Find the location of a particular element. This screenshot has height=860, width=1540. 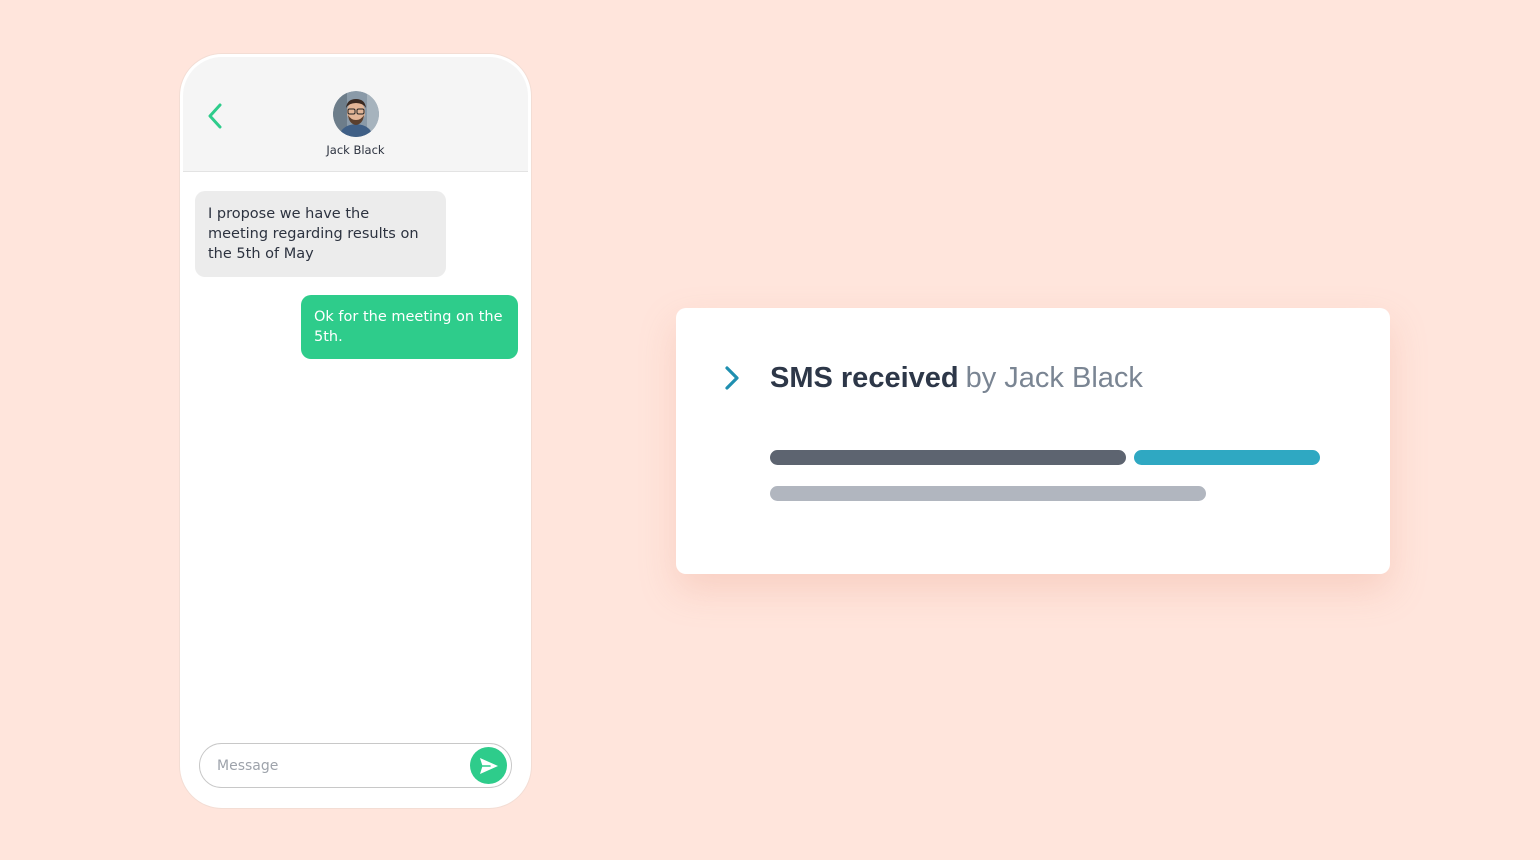

chevron-left-icon is located at coordinates (215, 116).